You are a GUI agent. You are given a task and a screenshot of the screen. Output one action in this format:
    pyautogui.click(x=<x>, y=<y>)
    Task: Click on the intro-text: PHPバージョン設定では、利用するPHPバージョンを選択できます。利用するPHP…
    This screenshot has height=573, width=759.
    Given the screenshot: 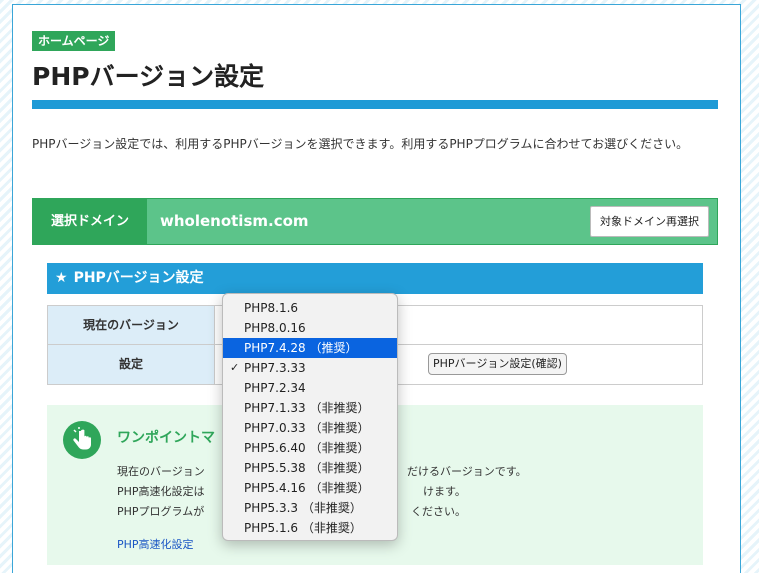 What is the action you would take?
    pyautogui.click(x=360, y=144)
    